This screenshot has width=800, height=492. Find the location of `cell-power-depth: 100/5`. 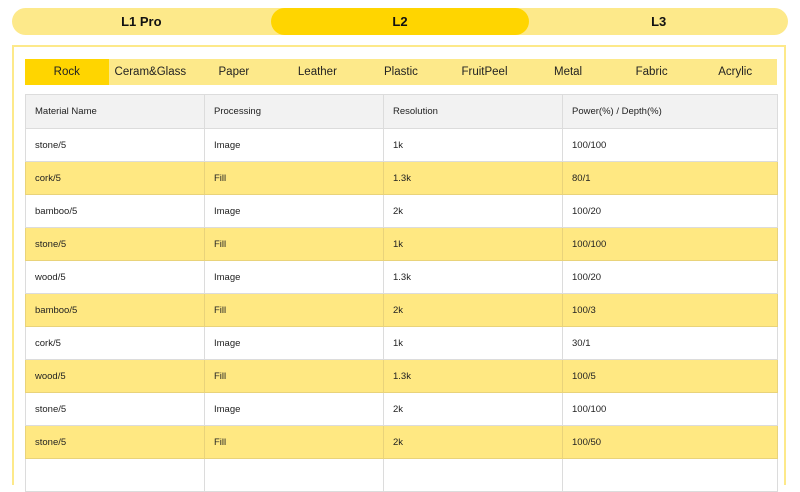

cell-power-depth: 100/5 is located at coordinates (670, 376).